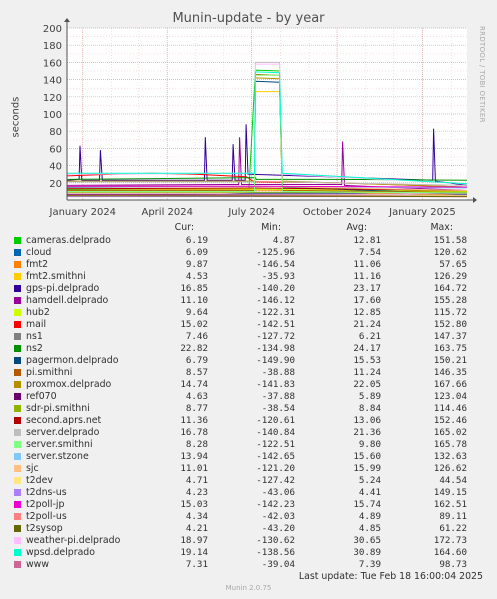  Describe the element at coordinates (251, 384) in the screenshot. I see `legend-row: proxmox.delprado 14.74 -141.83 22.05 167.66` at that location.